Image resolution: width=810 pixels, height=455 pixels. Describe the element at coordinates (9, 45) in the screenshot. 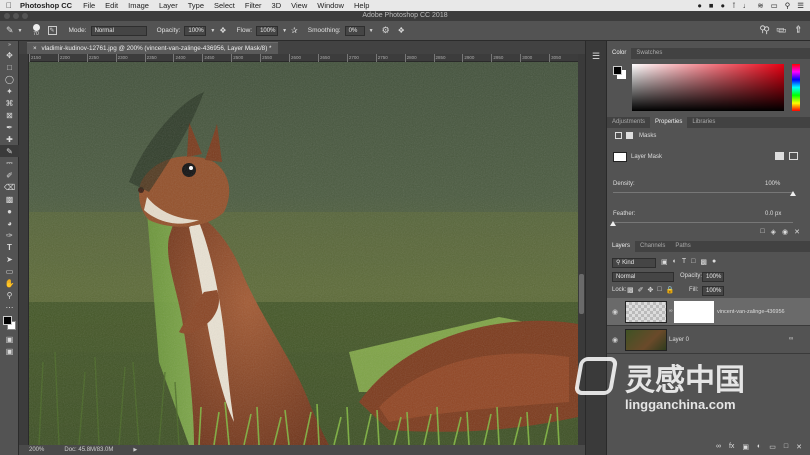

I see `toolbar-collapse-icon: »` at that location.